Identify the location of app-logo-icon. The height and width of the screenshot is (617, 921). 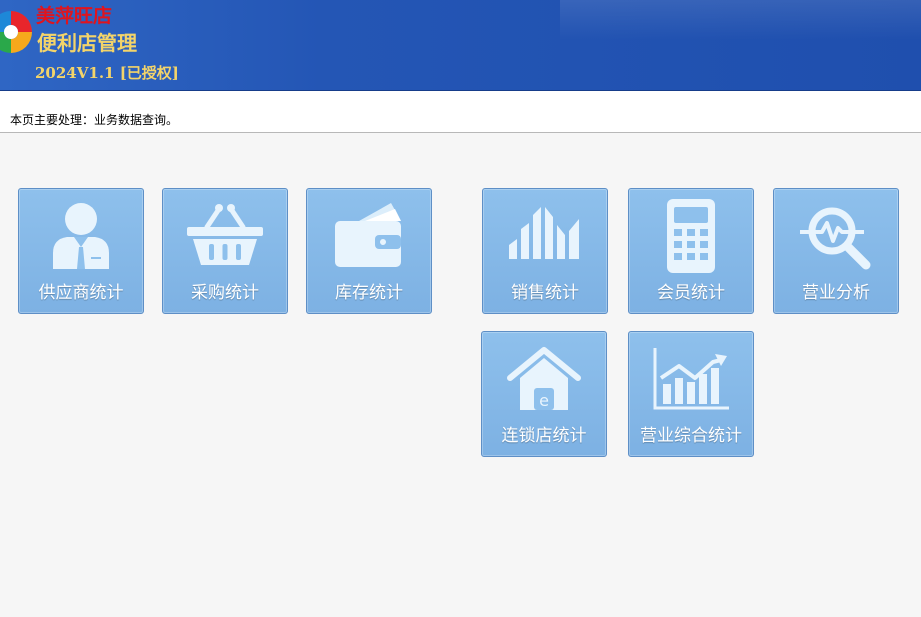
(16, 32).